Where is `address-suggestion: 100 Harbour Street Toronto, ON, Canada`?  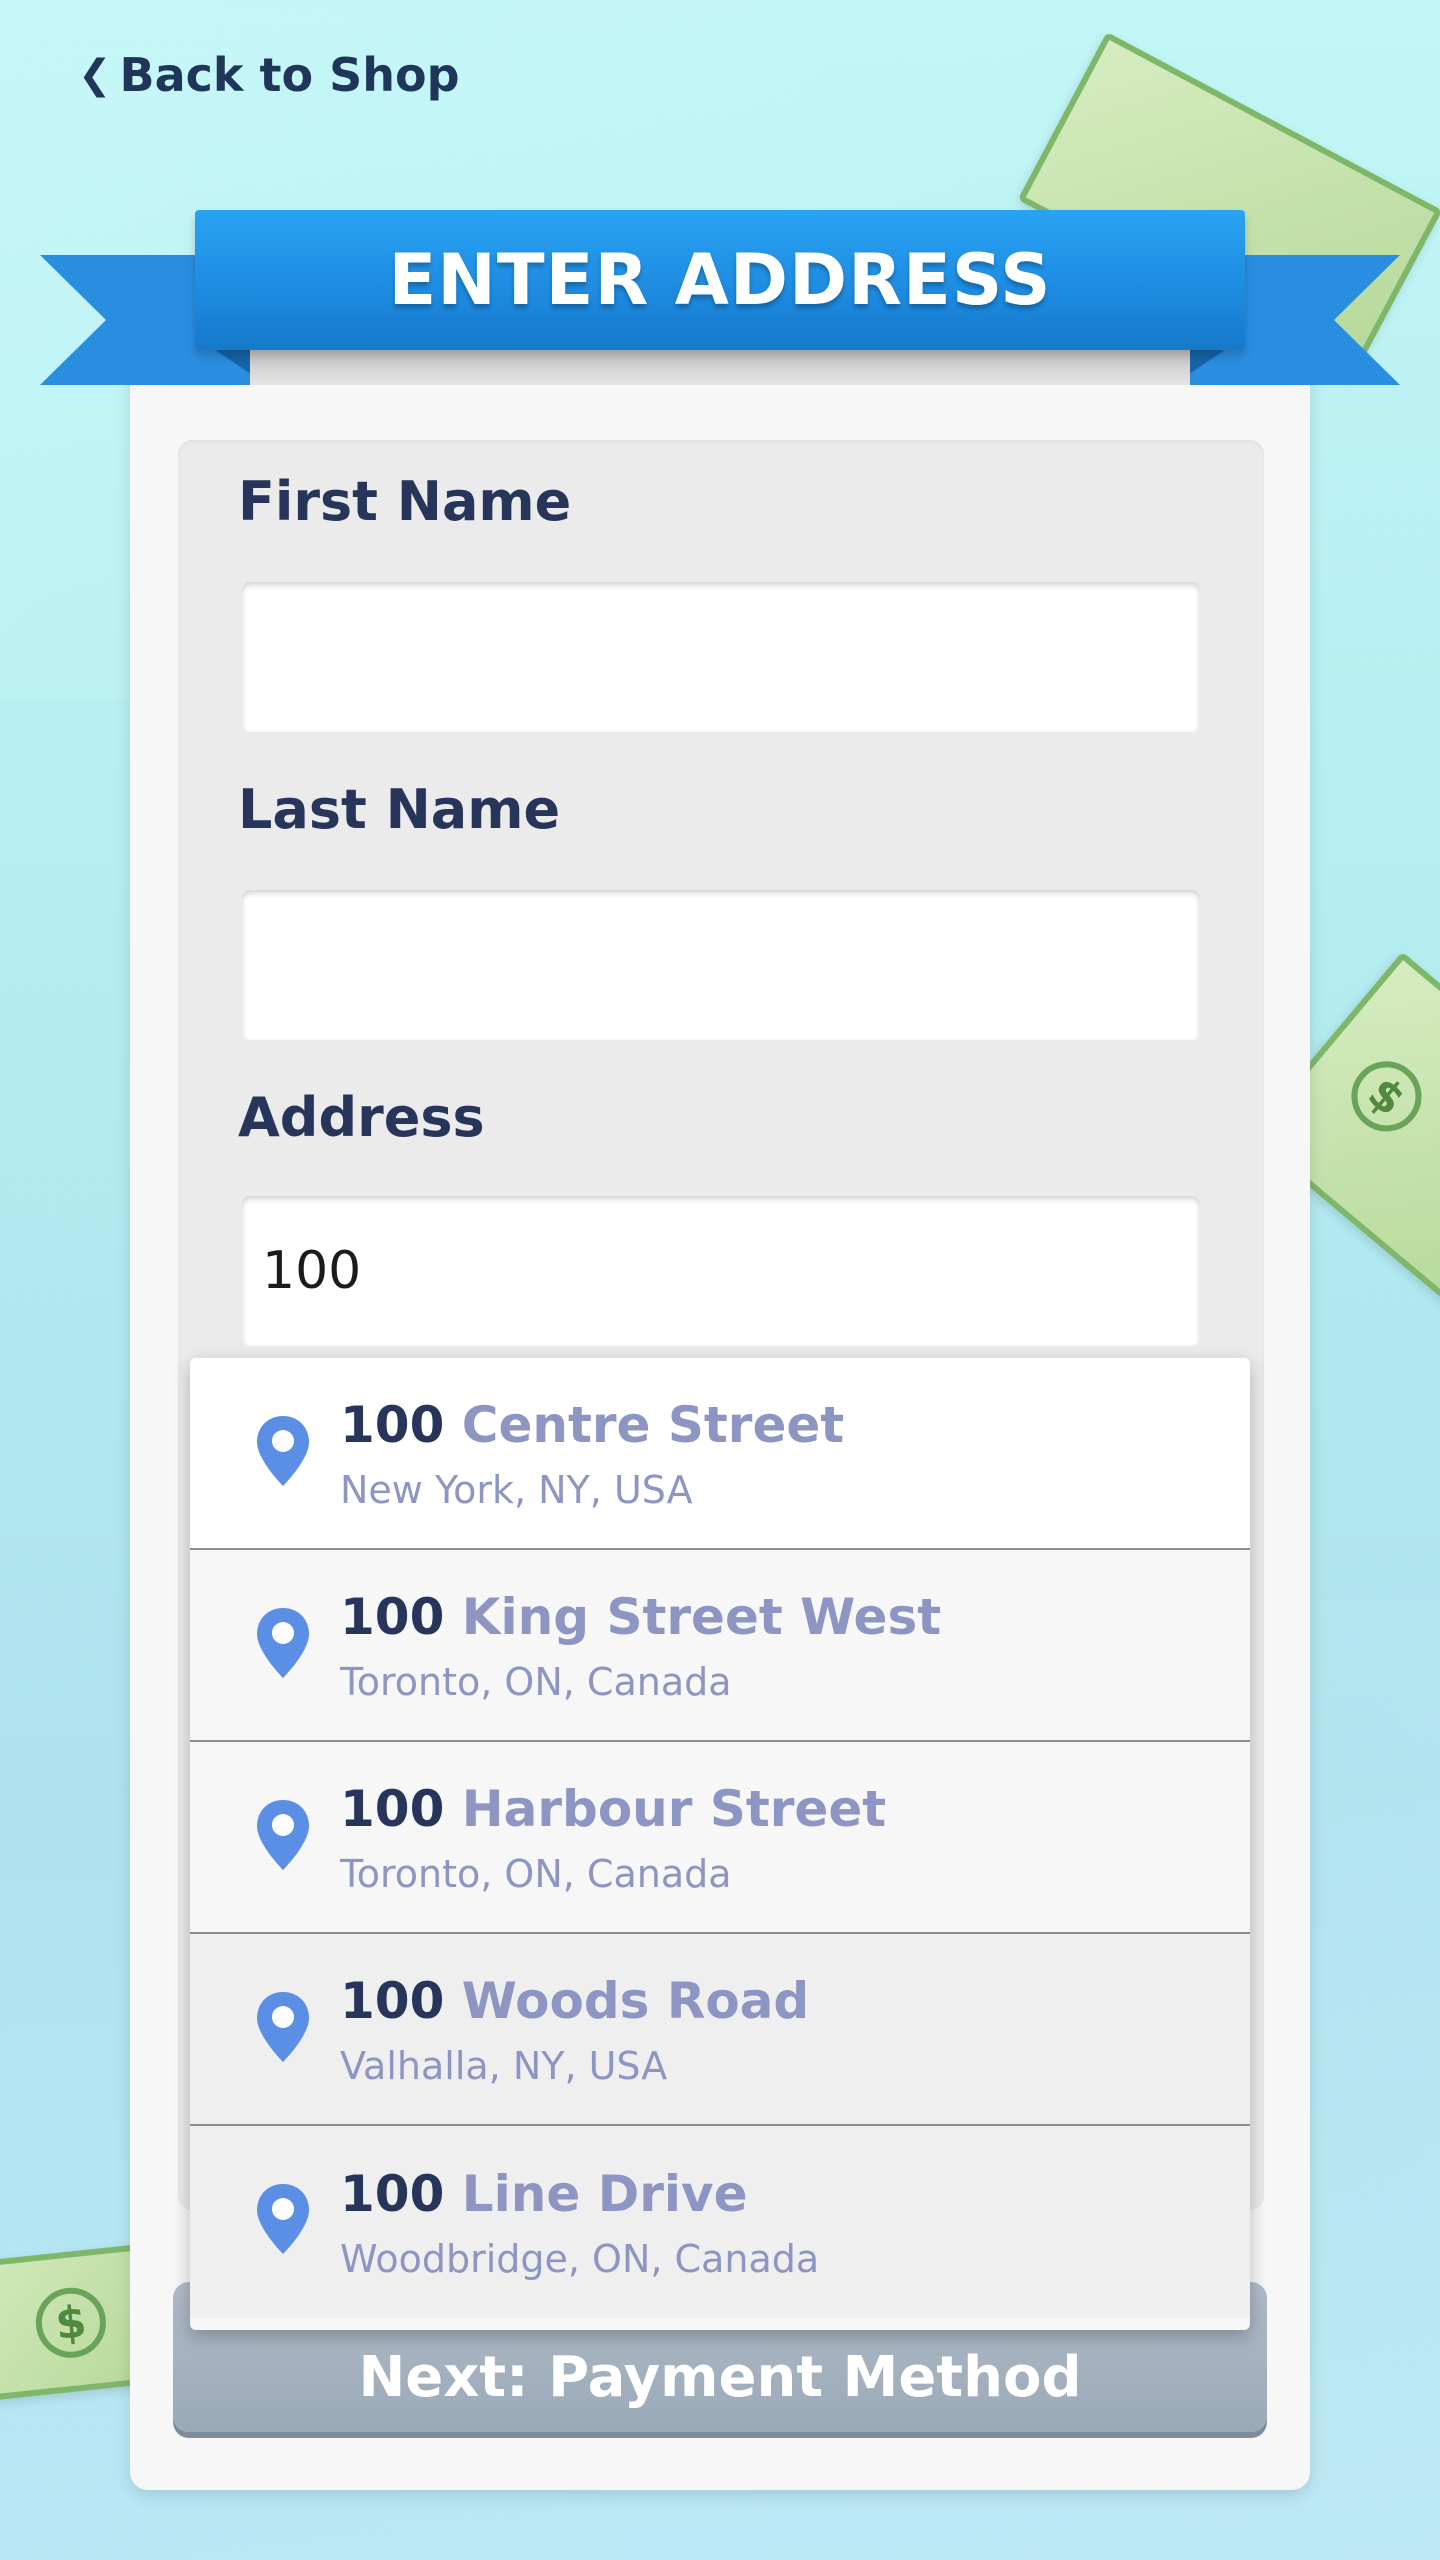
address-suggestion: 100 Harbour Street Toronto, ON, Canada is located at coordinates (720, 1838).